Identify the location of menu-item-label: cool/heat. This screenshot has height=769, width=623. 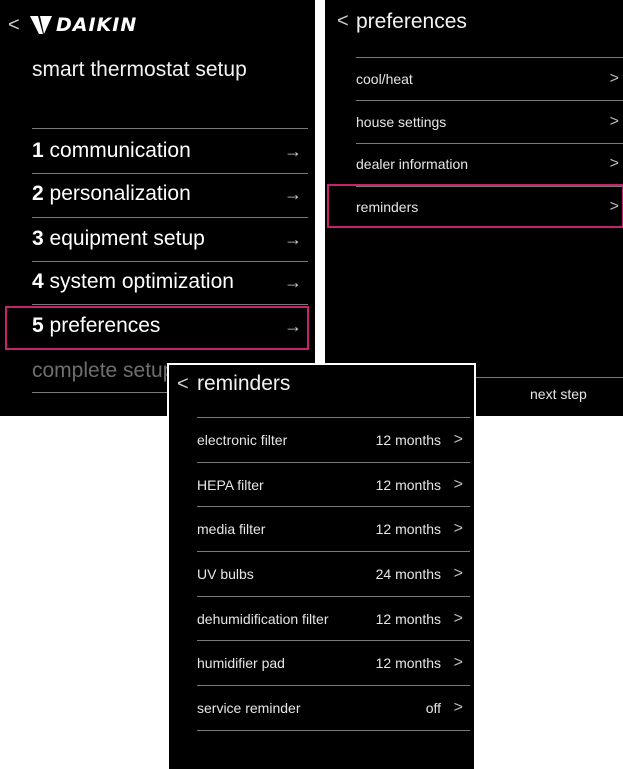
(384, 79).